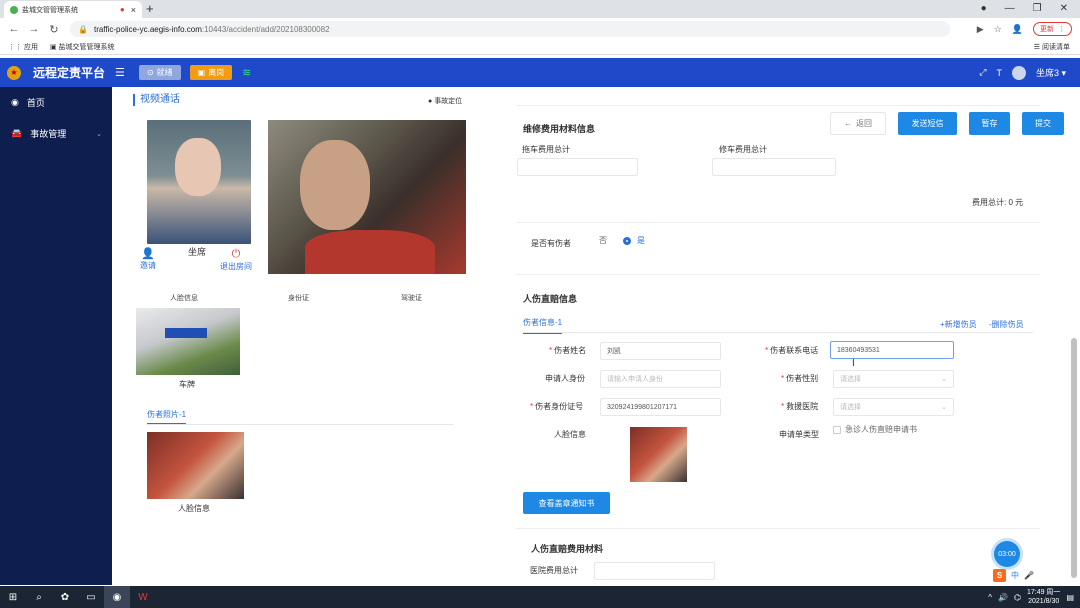  I want to click on ime-toolbar: S 中 🎤, so click(1013, 575).